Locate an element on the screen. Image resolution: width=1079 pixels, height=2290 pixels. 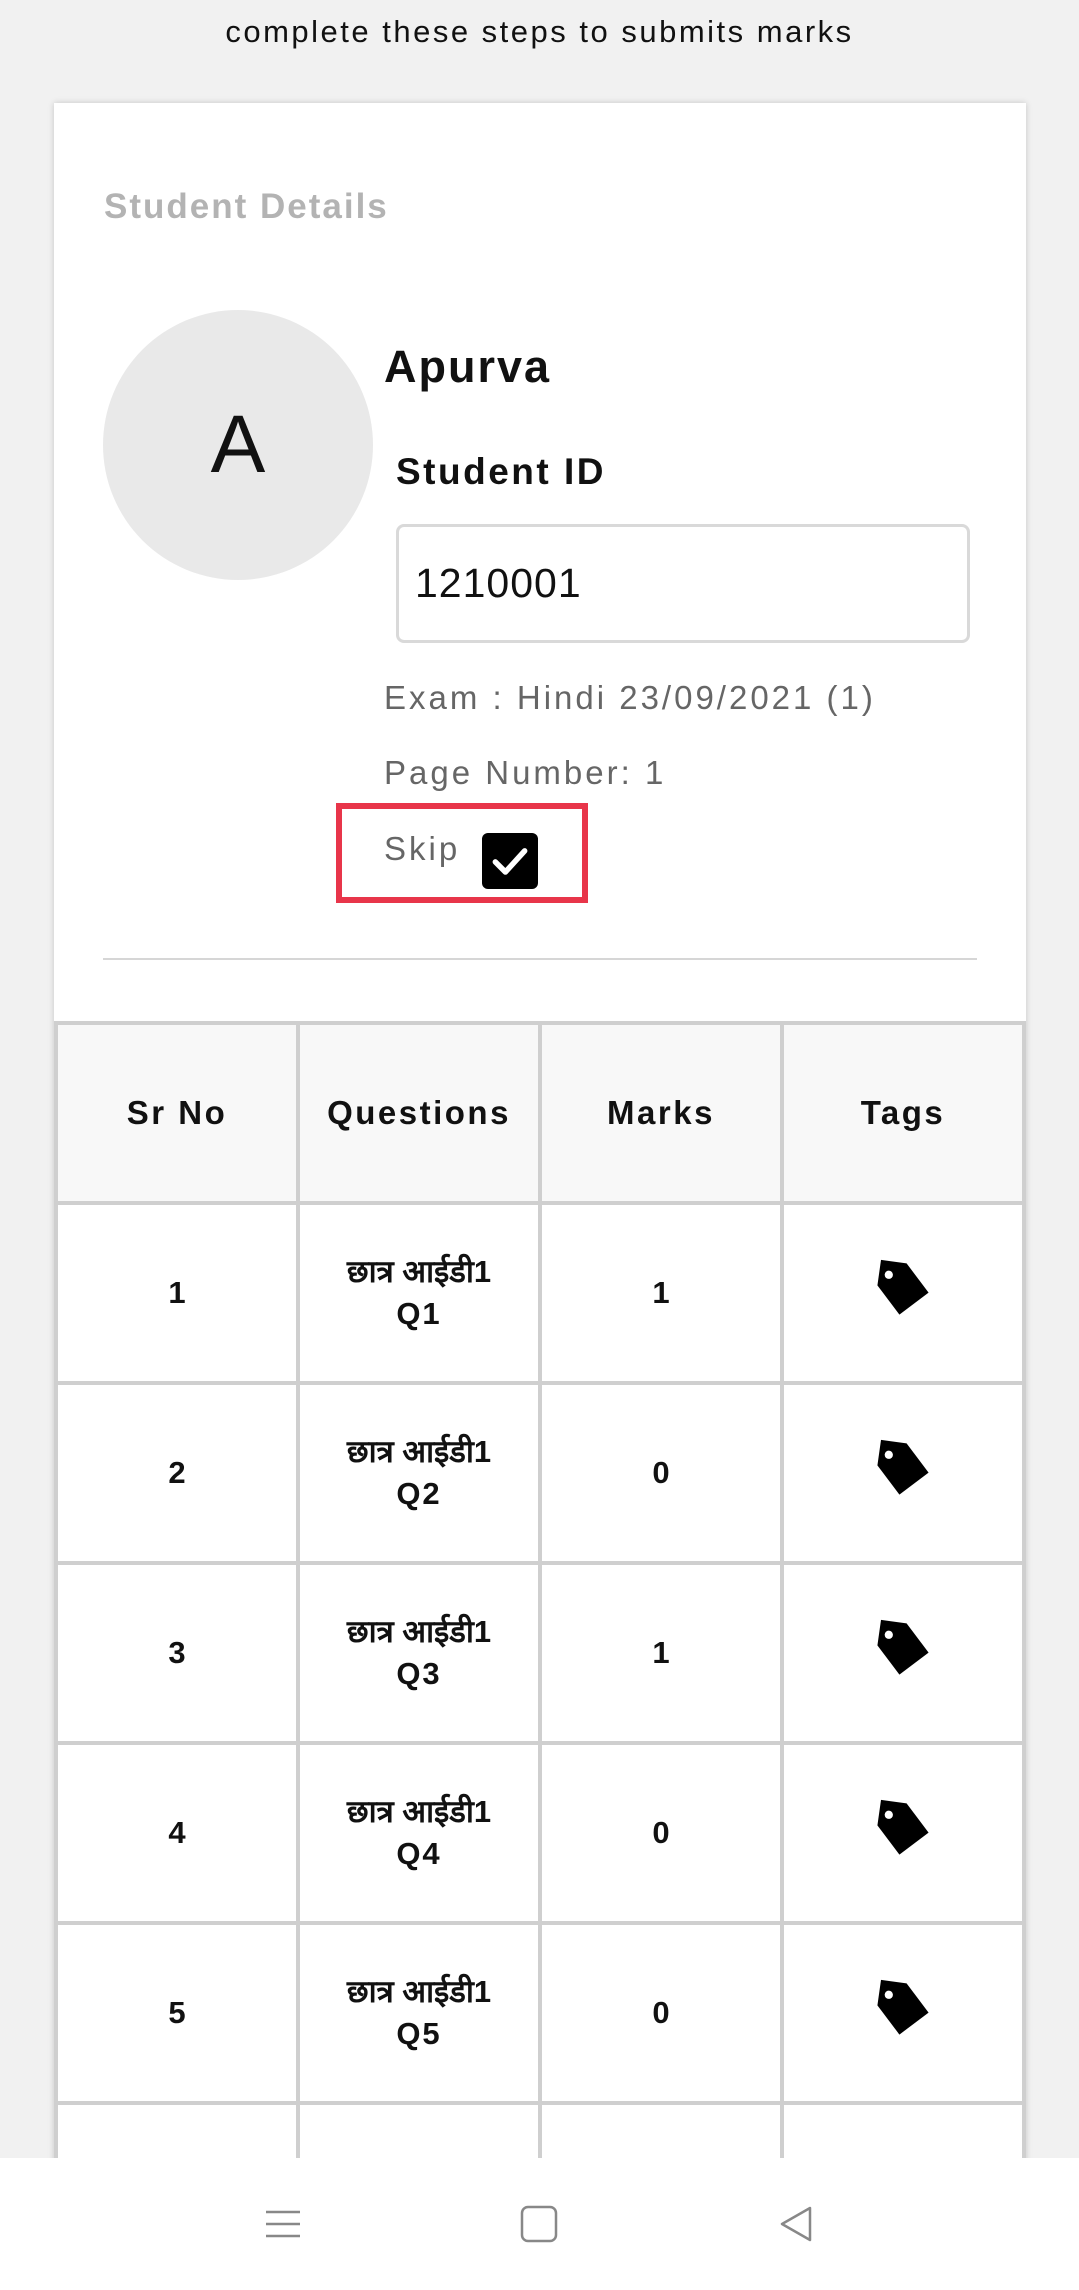
question-cell: छात्र आईडी1 Q4 is located at coordinates (419, 1833).